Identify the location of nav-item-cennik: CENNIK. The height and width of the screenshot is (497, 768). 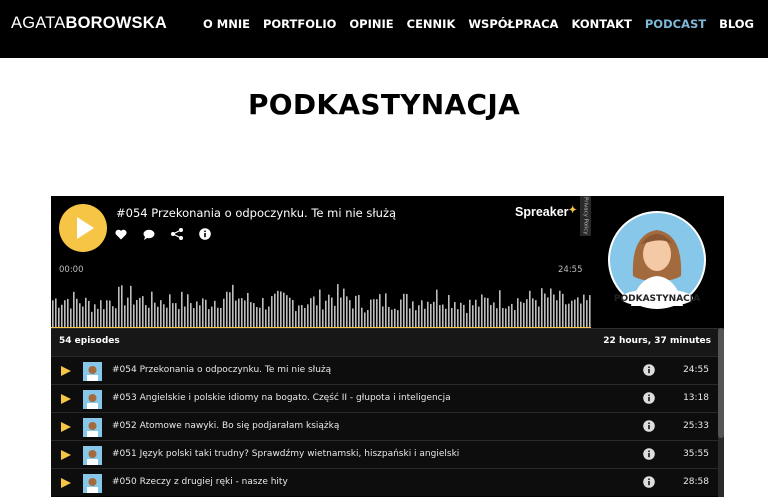
(431, 24).